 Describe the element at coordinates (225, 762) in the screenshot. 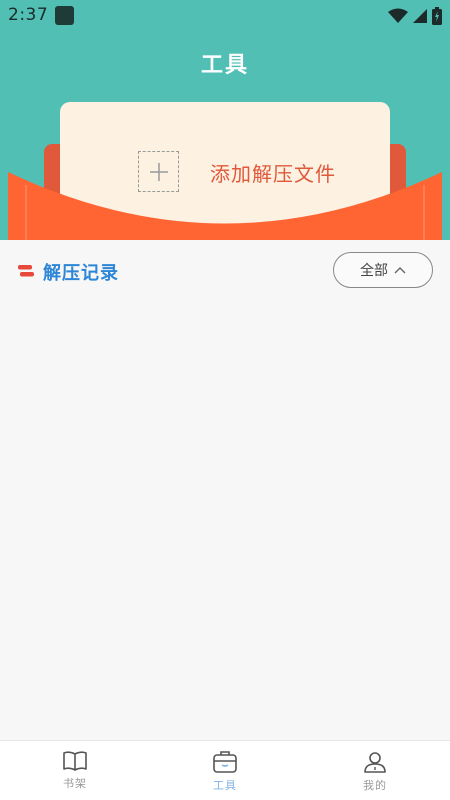

I see `toolbox-icon` at that location.